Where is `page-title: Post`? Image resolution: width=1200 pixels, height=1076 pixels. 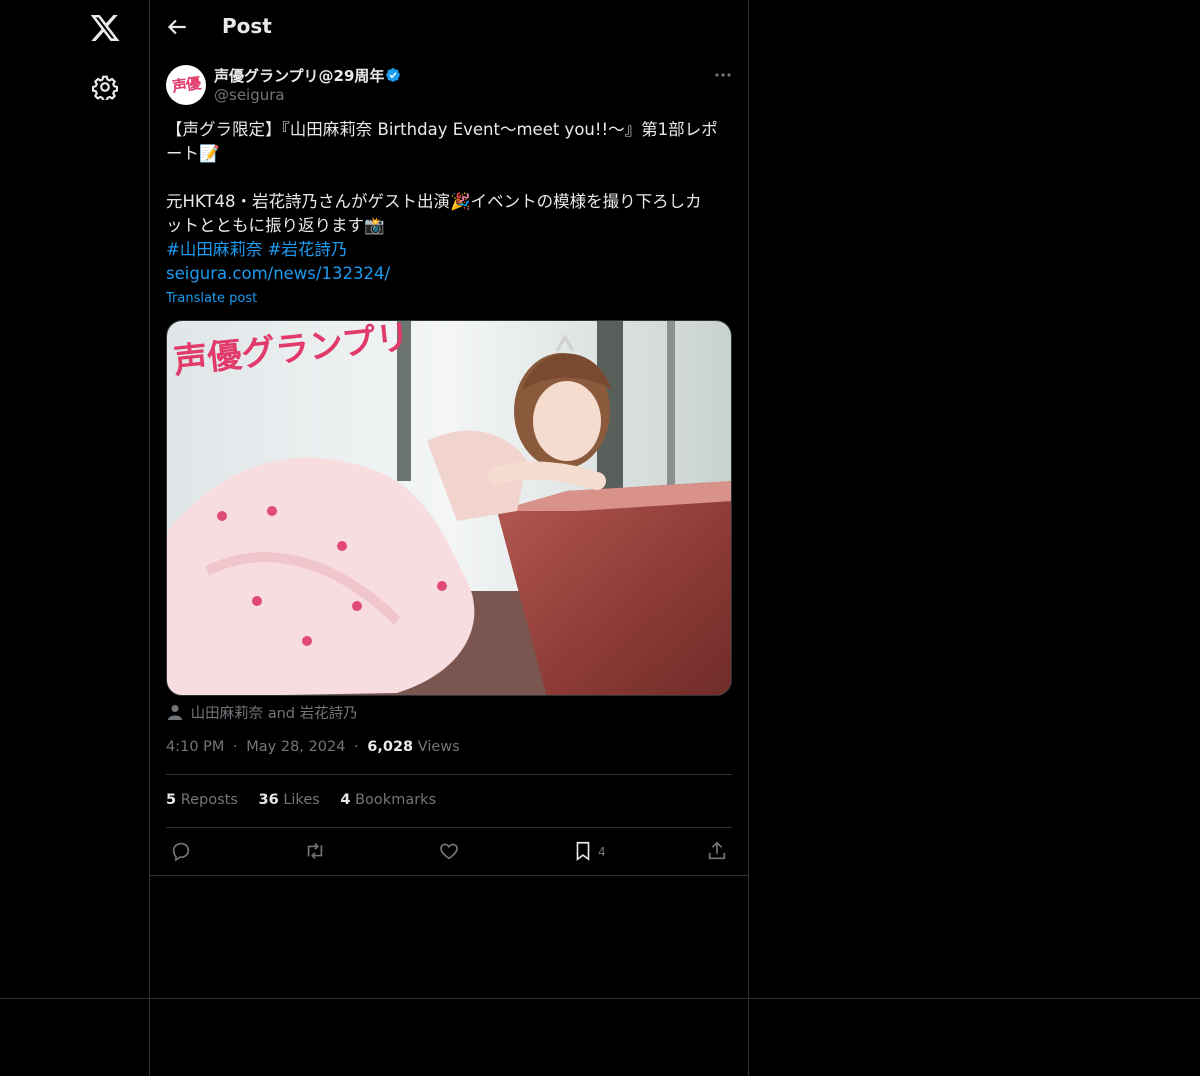 page-title: Post is located at coordinates (247, 26).